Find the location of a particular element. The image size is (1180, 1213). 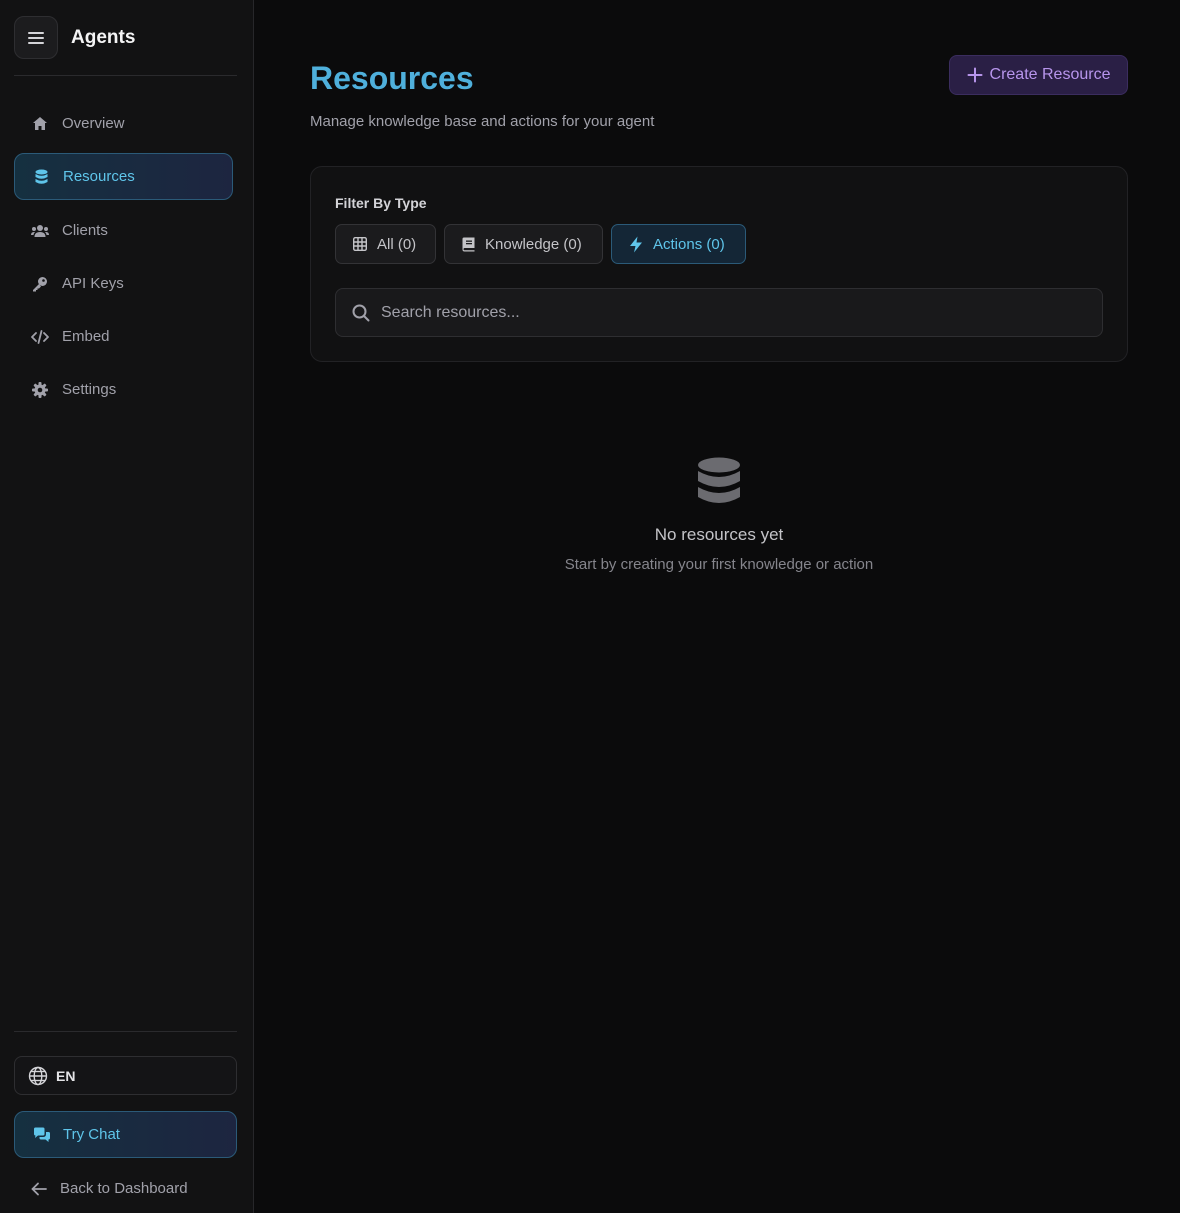

menu-toggle-button is located at coordinates (36, 37).